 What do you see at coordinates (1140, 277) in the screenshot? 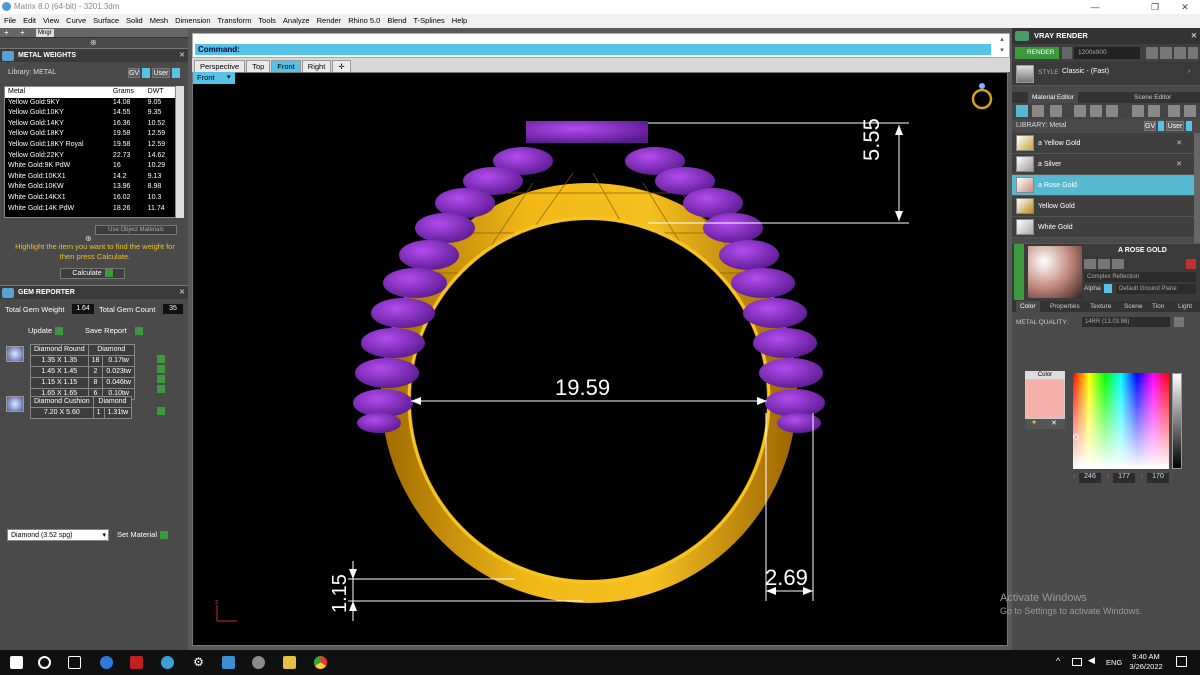
I see `complex-reflection-field: Complex Reflection` at bounding box center [1140, 277].